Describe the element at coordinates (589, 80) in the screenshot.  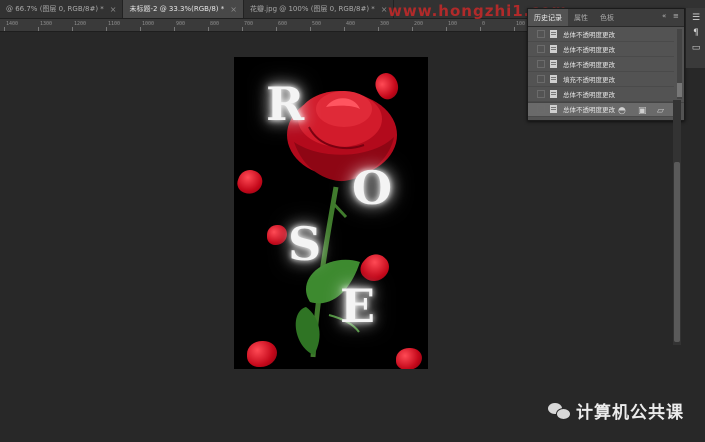
I see `history-item-label: 填充不透明度更改` at that location.